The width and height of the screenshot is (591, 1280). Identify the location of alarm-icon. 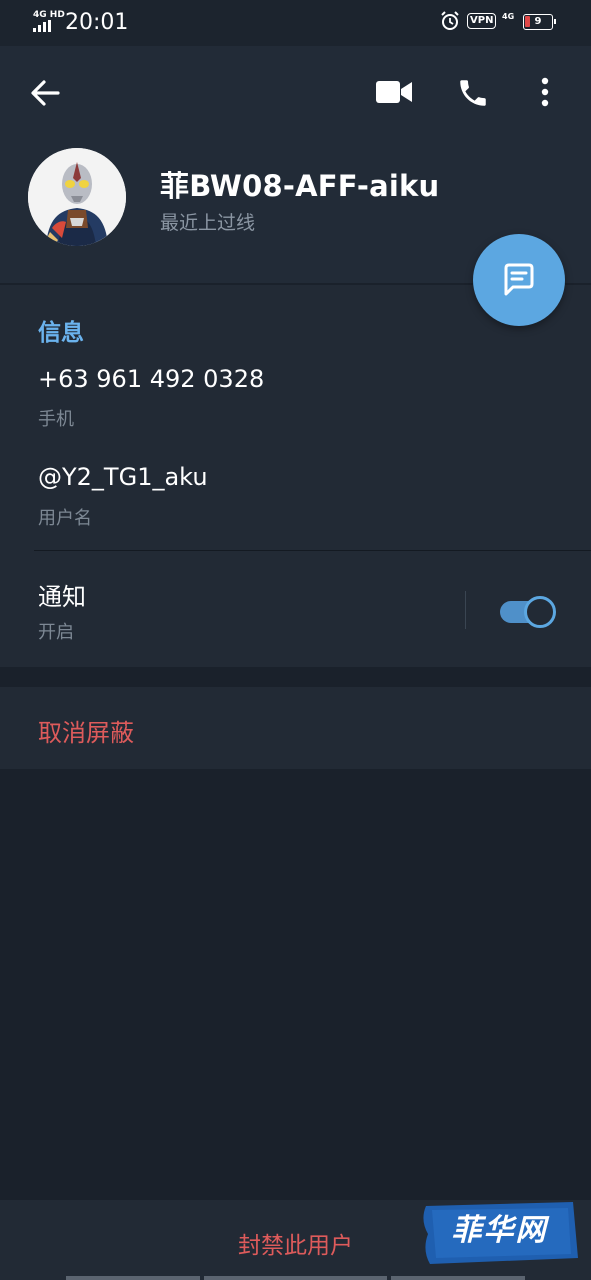
(450, 20).